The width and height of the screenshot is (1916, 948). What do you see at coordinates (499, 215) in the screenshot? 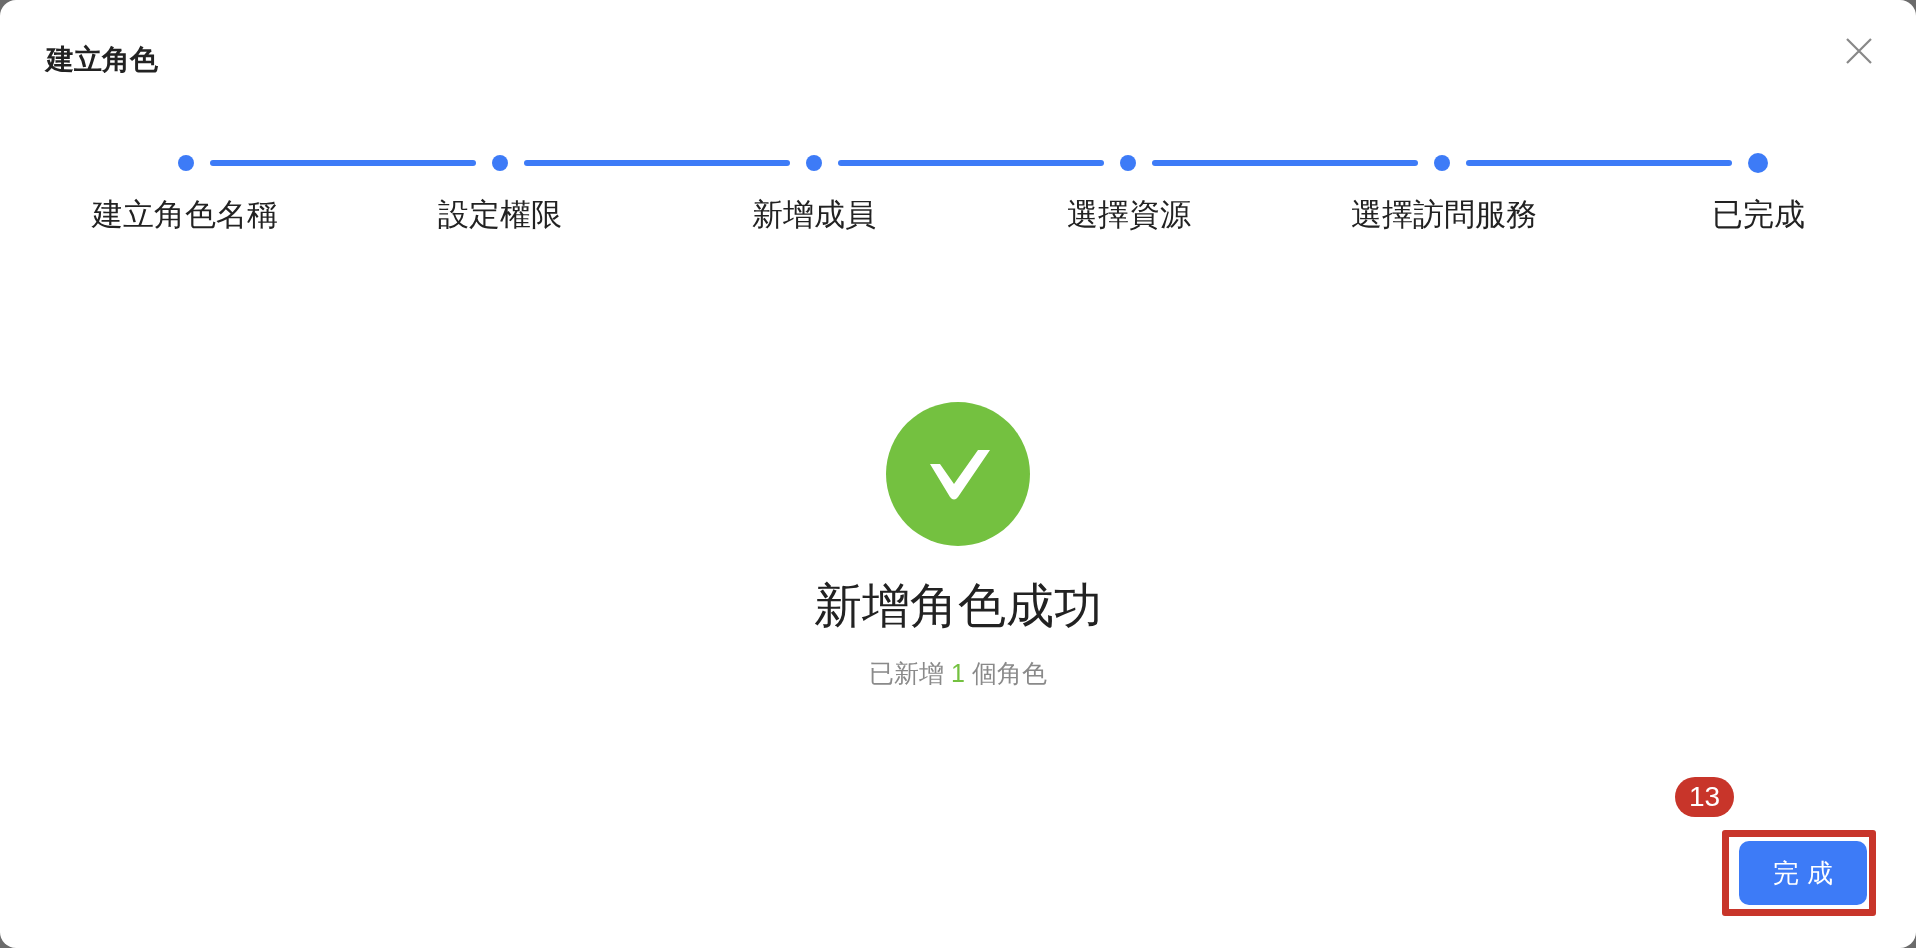
I see `step-label: 設定權限` at bounding box center [499, 215].